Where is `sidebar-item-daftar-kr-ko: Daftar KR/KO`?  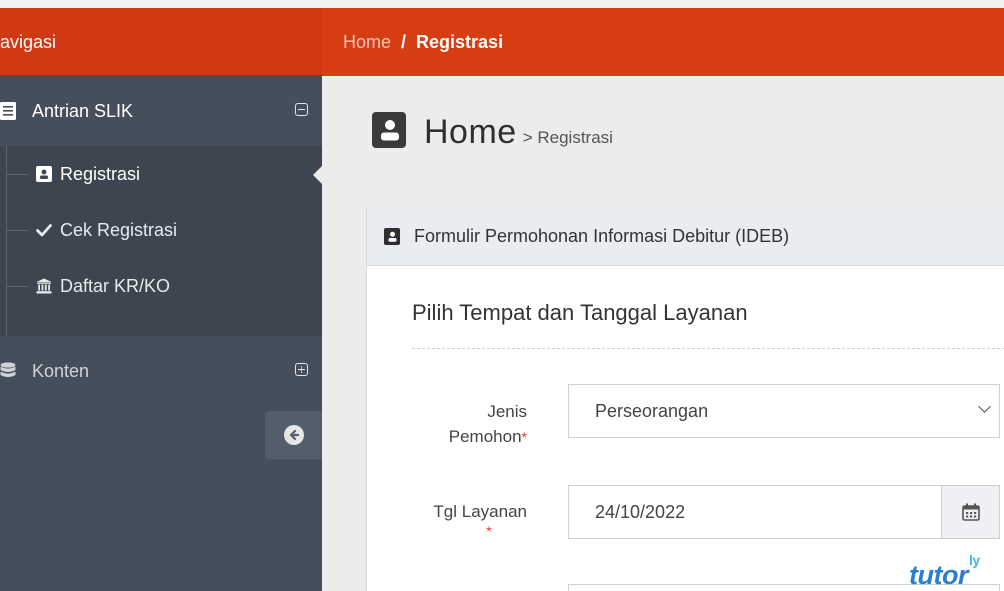 sidebar-item-daftar-kr-ko: Daftar KR/KO is located at coordinates (161, 286).